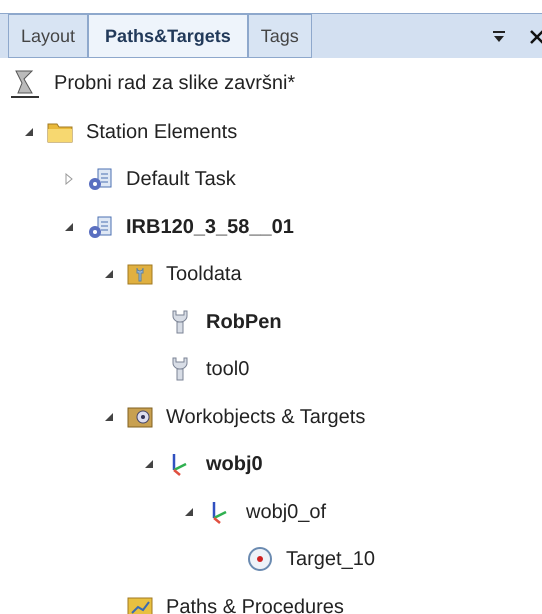  I want to click on tab: Paths&Targets, so click(168, 36).